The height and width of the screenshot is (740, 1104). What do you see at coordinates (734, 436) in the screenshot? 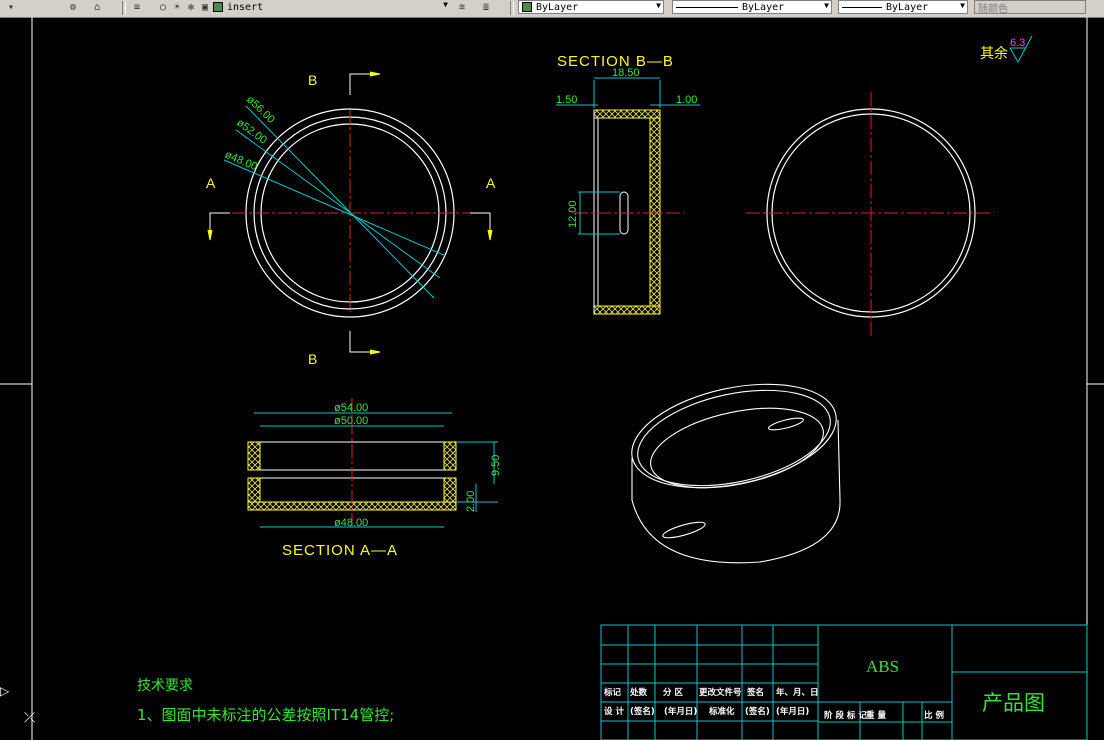
I see `rim-outer` at bounding box center [734, 436].